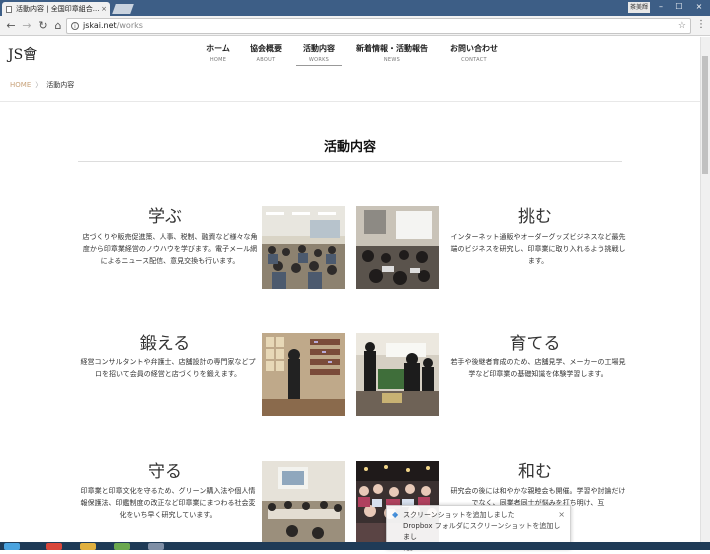 This screenshot has width=710, height=554. Describe the element at coordinates (165, 344) in the screenshot. I see `section-title-train: 鍛える` at that location.